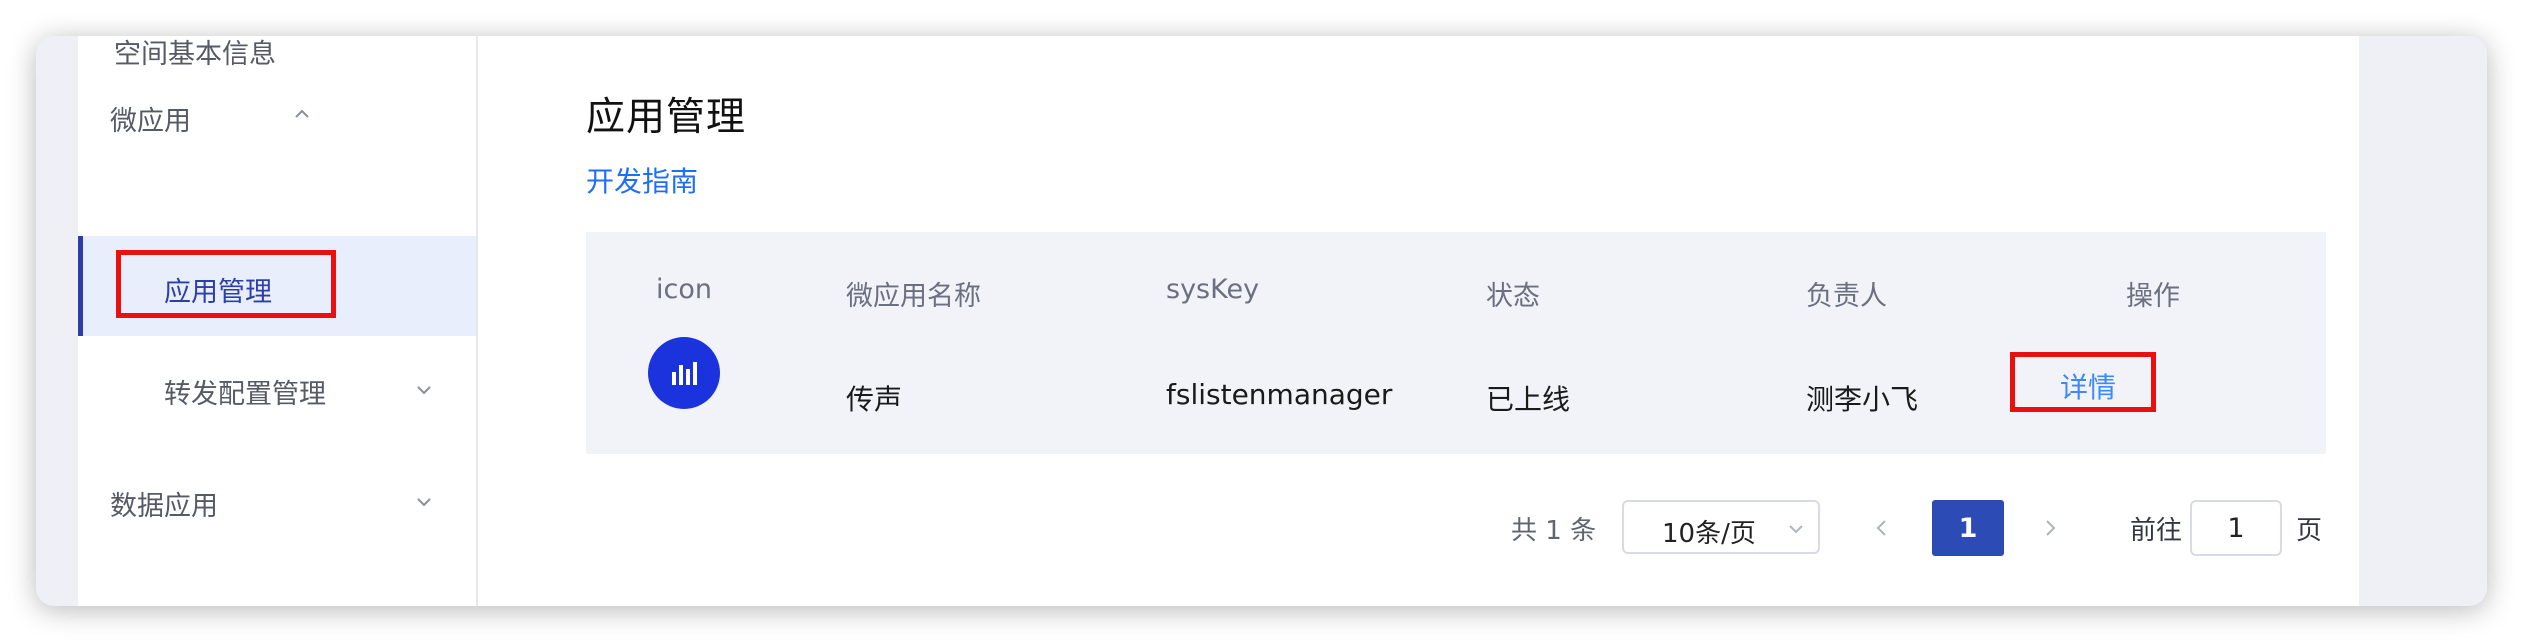 The height and width of the screenshot is (642, 2524). I want to click on column-header-action: 操作, so click(2153, 296).